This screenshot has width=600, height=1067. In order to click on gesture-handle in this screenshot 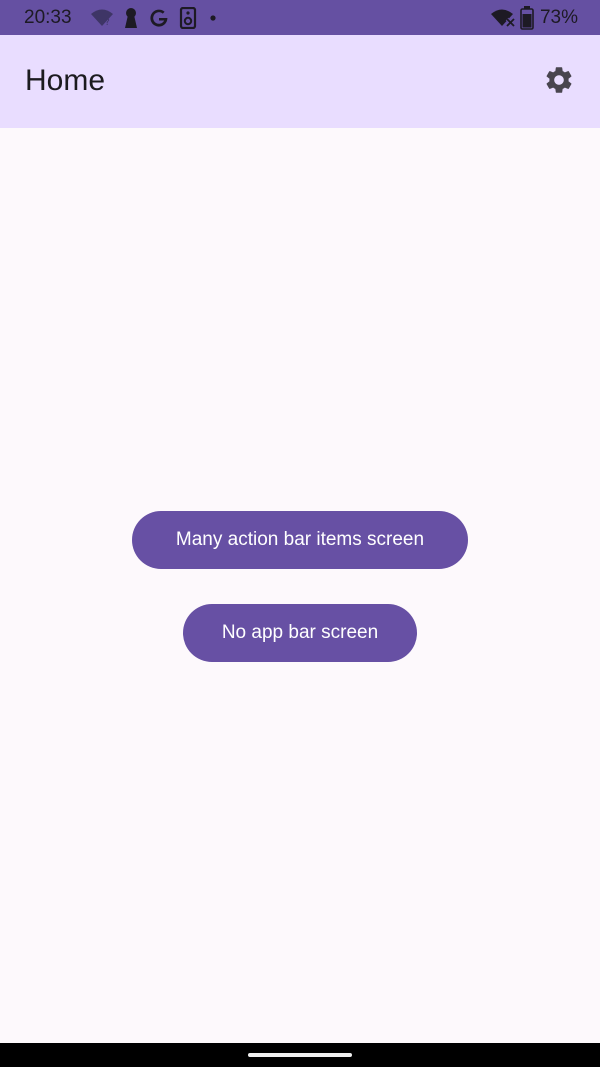, I will do `click(300, 1055)`.